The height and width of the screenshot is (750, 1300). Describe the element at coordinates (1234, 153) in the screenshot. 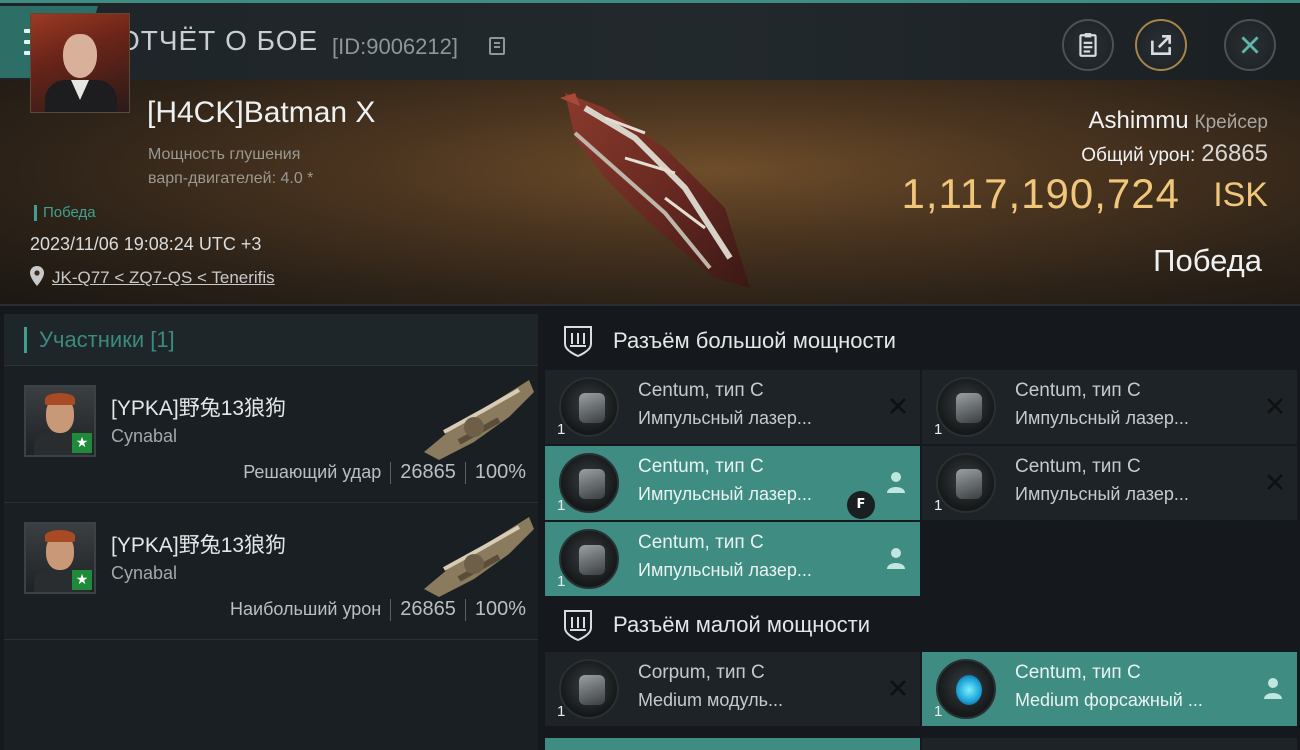

I see `total-damage-value: 26865` at that location.